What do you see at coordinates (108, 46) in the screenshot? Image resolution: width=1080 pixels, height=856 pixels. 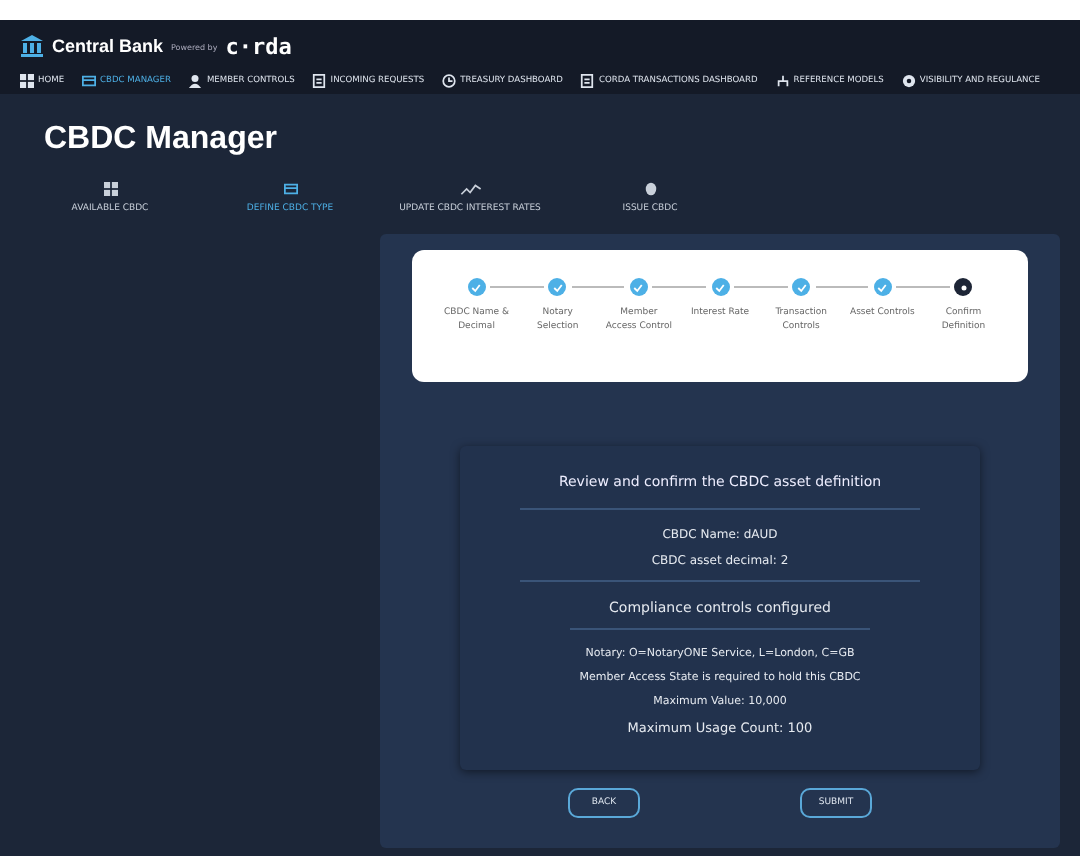 I see `brand-name: Central Bank` at bounding box center [108, 46].